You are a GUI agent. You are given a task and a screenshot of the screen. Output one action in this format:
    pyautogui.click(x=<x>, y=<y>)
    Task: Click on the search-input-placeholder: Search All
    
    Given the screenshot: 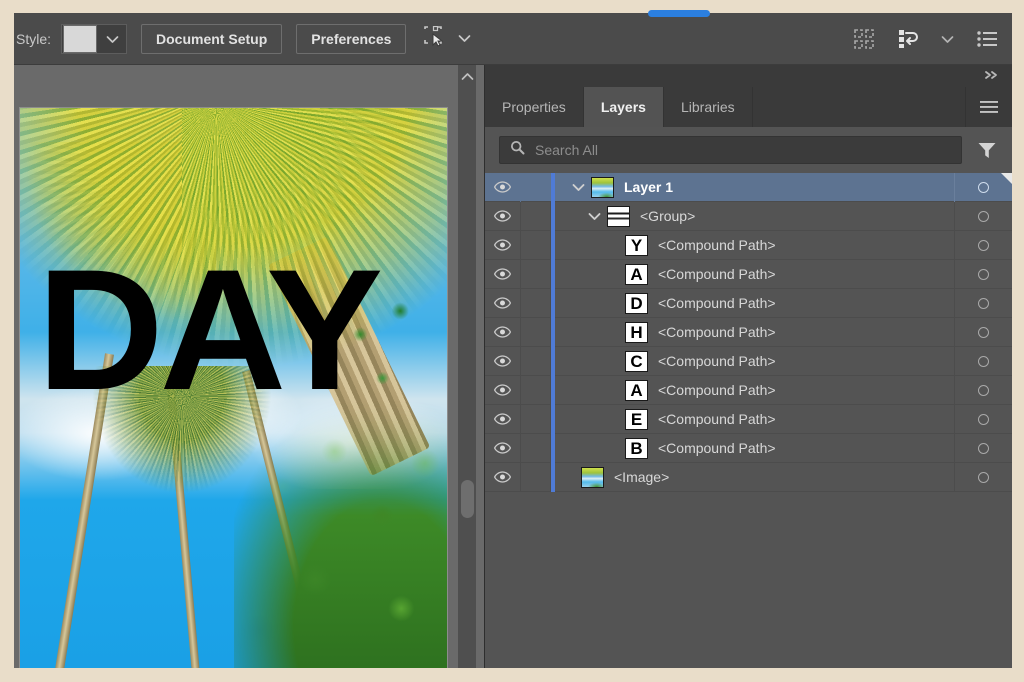 What is the action you would take?
    pyautogui.click(x=567, y=150)
    